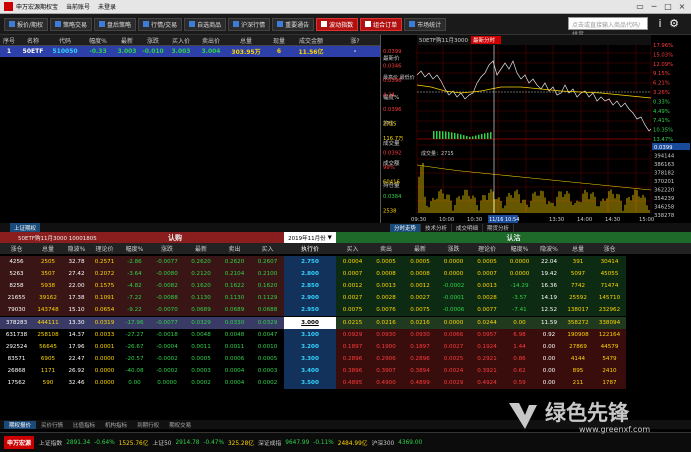  Describe the element at coordinates (180, 425) in the screenshot. I see `tab-bottom-5: 期权交易` at that location.